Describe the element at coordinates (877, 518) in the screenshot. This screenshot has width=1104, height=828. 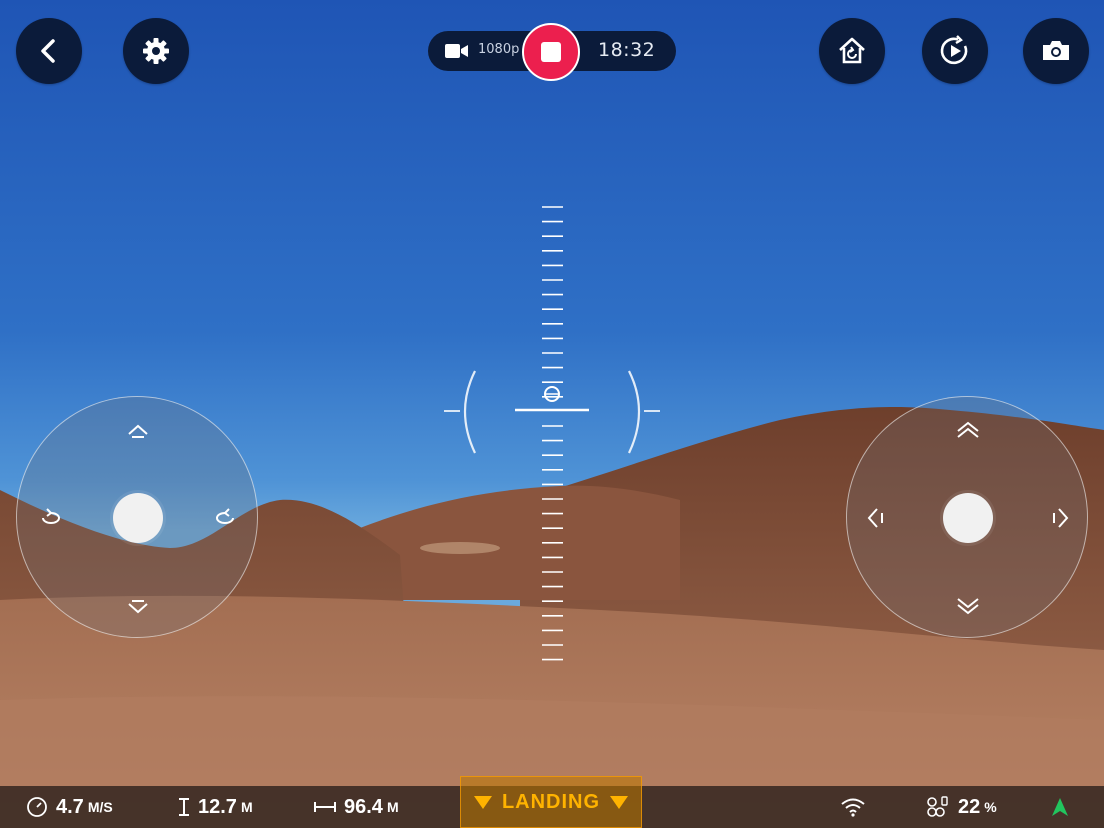
I see `strafe-left-icon` at that location.